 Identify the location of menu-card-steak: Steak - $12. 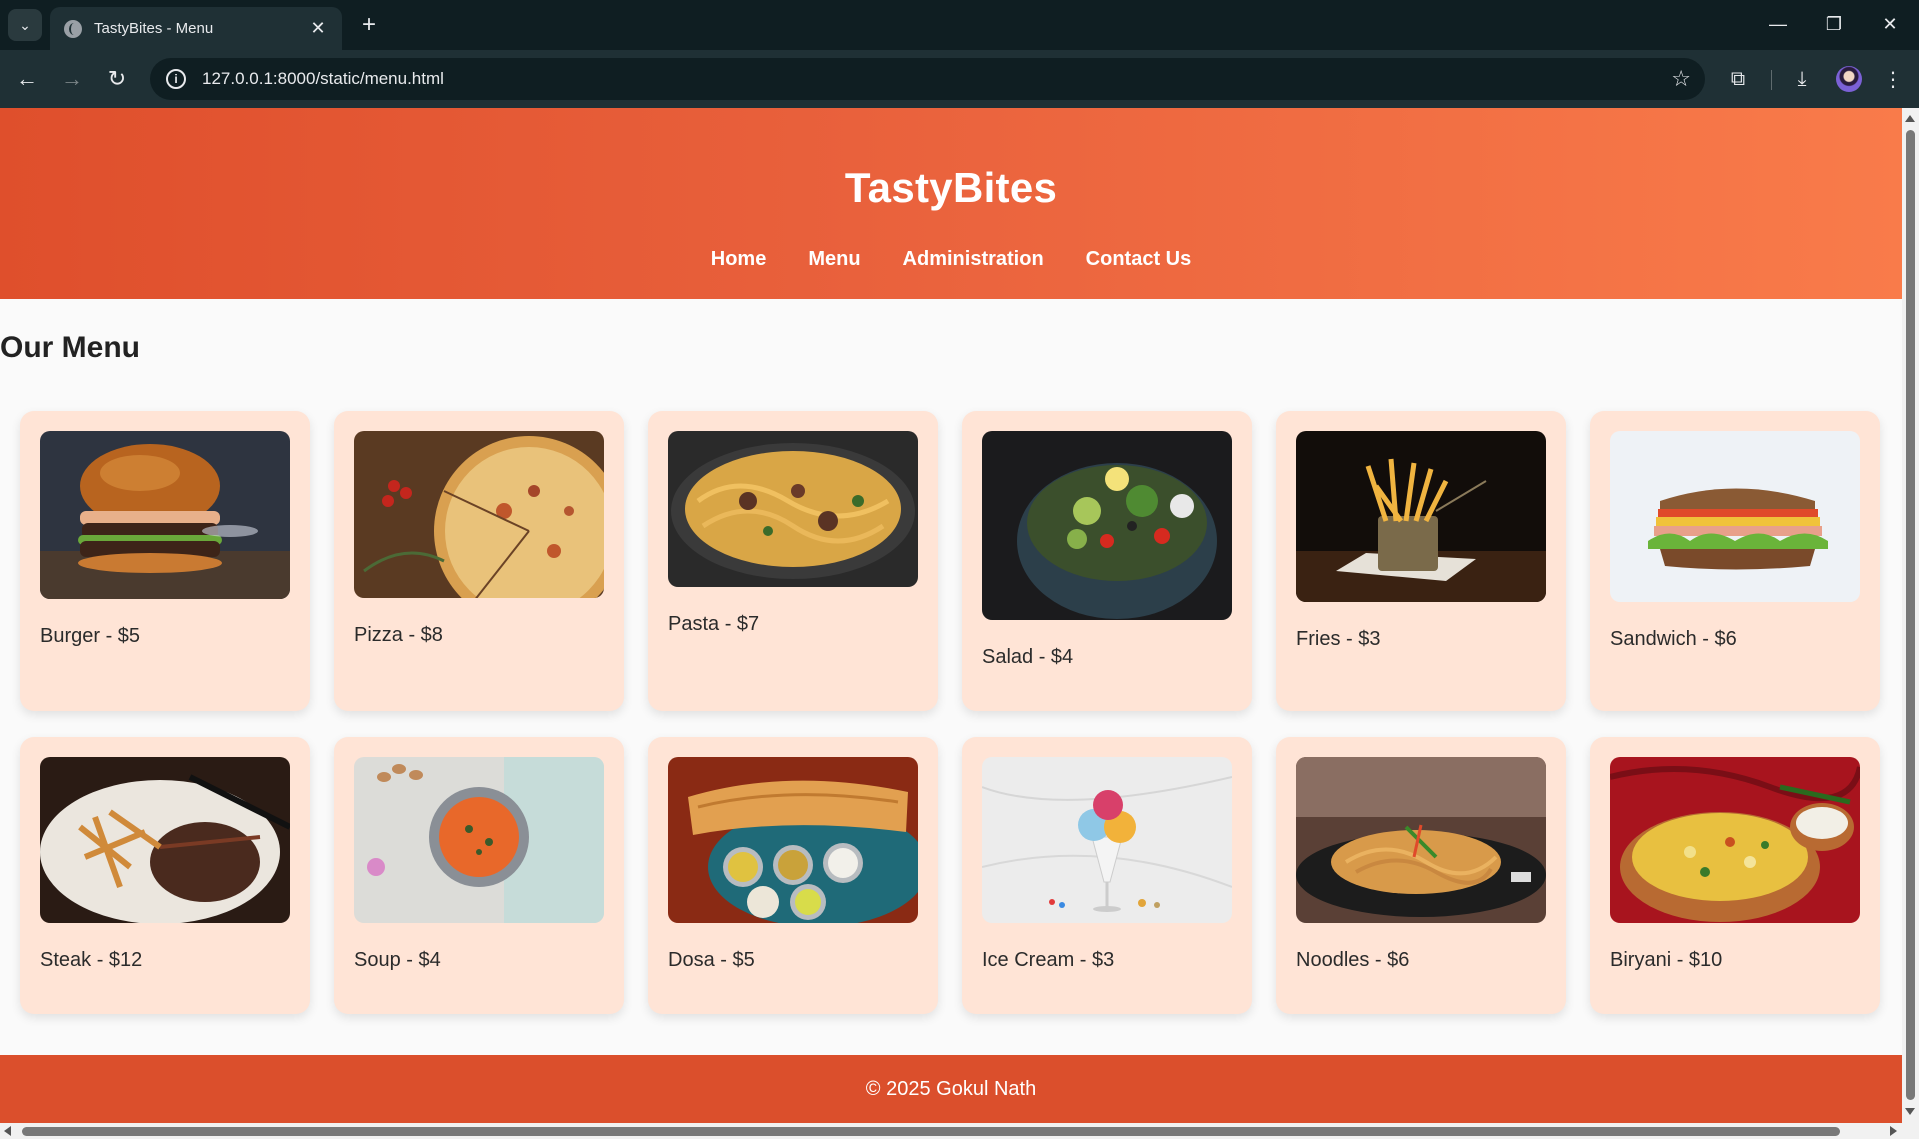
(165, 875).